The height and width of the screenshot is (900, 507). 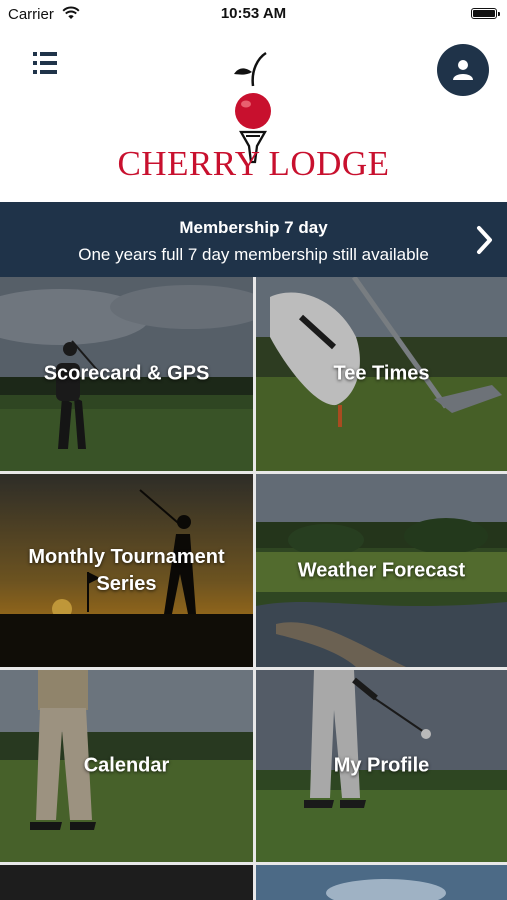 I want to click on banner-title: Membership 7 day, so click(x=253, y=227).